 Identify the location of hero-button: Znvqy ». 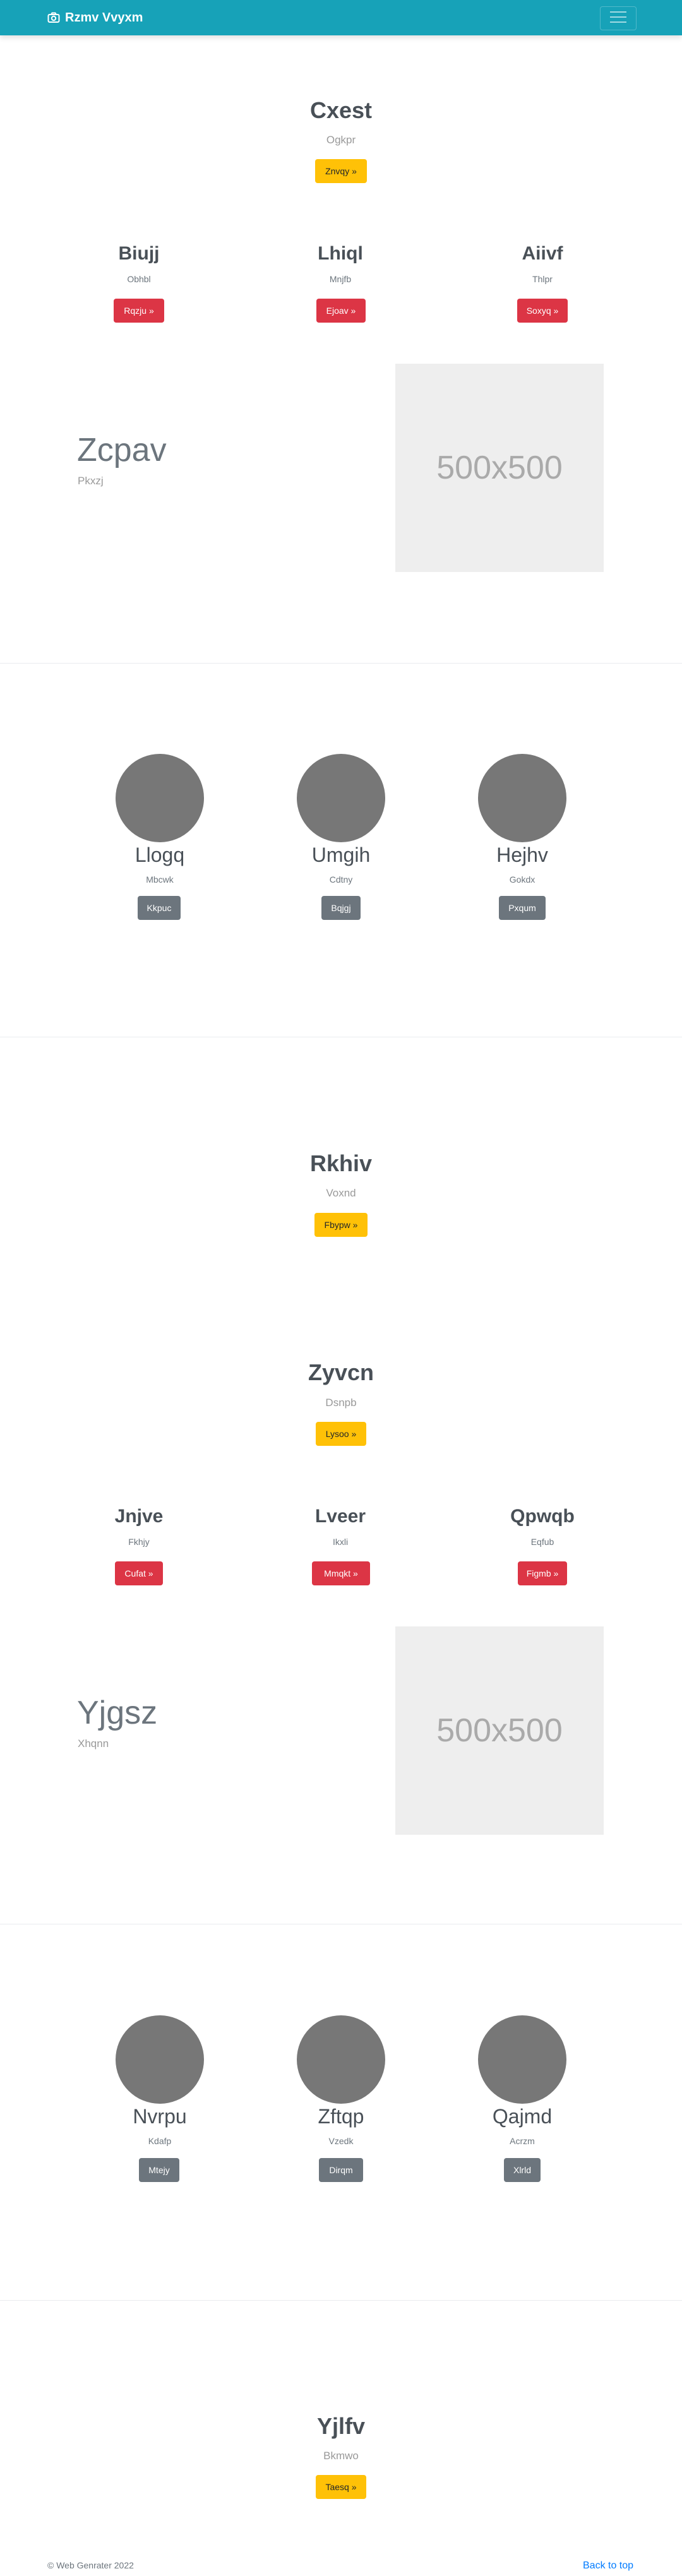
(341, 171).